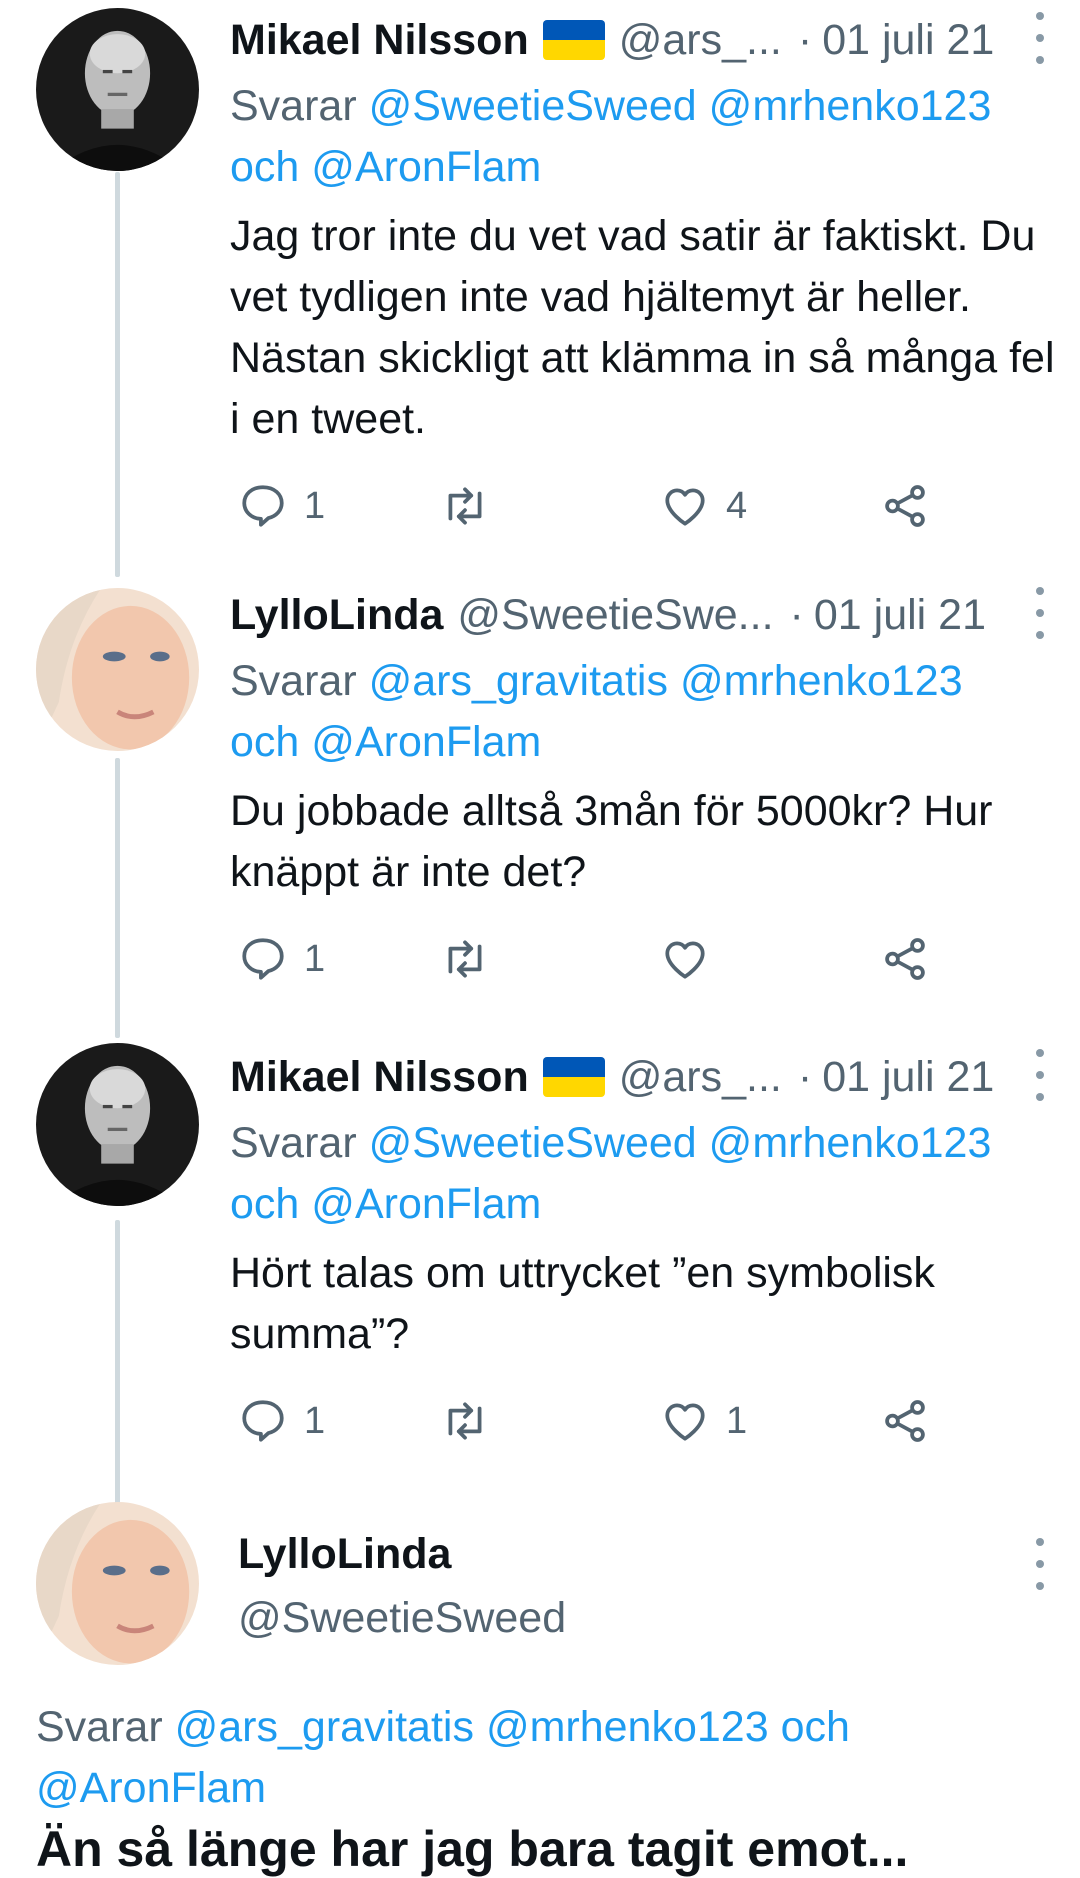 This screenshot has width=1080, height=1878. Describe the element at coordinates (737, 1420) in the screenshot. I see `like-count: 1` at that location.